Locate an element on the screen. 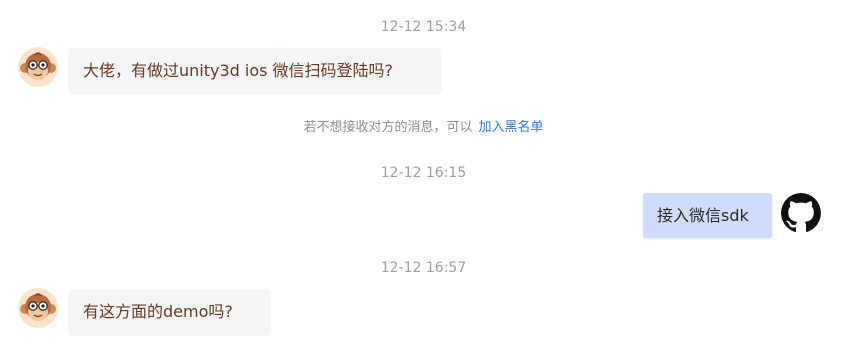 Image resolution: width=847 pixels, height=357 pixels. message-bubble-1: 大佬，有做过unity3d ios 微信扫码登陆吗? is located at coordinates (255, 70).